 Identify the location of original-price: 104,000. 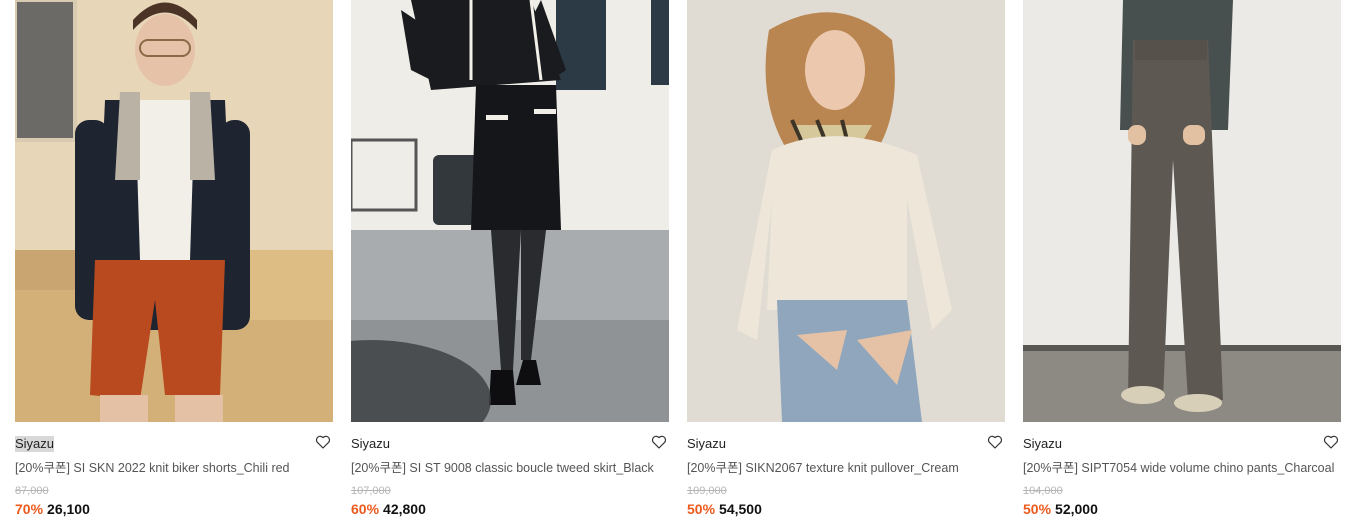
(1043, 491).